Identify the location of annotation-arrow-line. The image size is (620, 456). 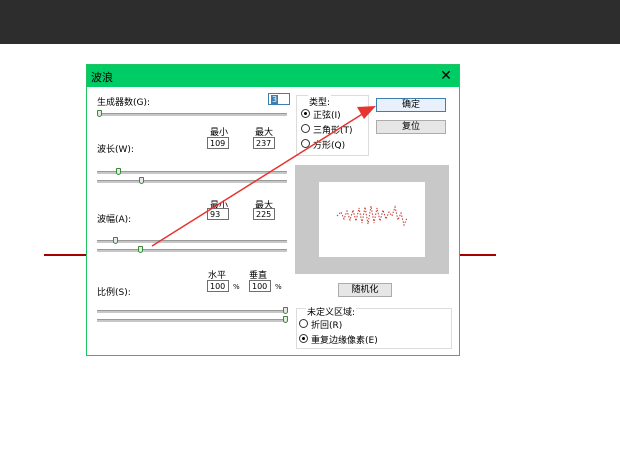
(258, 179).